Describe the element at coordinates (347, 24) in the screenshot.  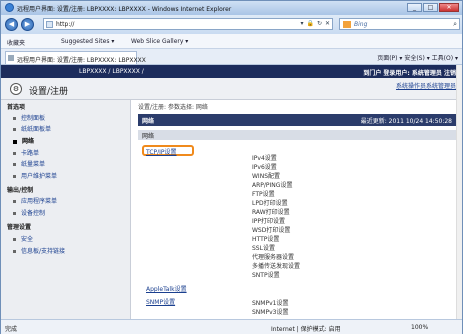
I see `bing-icon` at that location.